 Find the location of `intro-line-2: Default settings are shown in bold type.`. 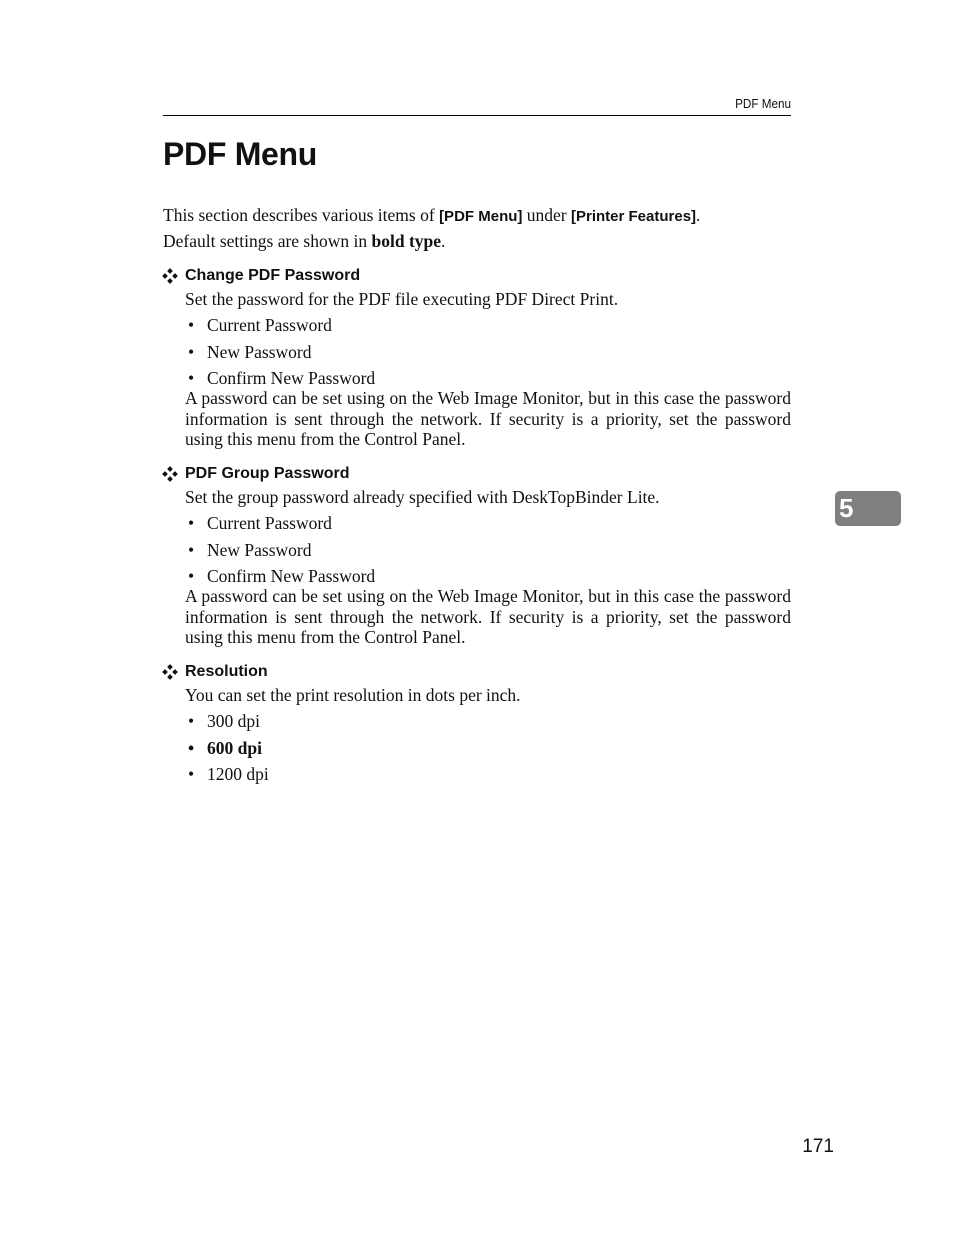

intro-line-2: Default settings are shown in bold type. is located at coordinates (304, 241).